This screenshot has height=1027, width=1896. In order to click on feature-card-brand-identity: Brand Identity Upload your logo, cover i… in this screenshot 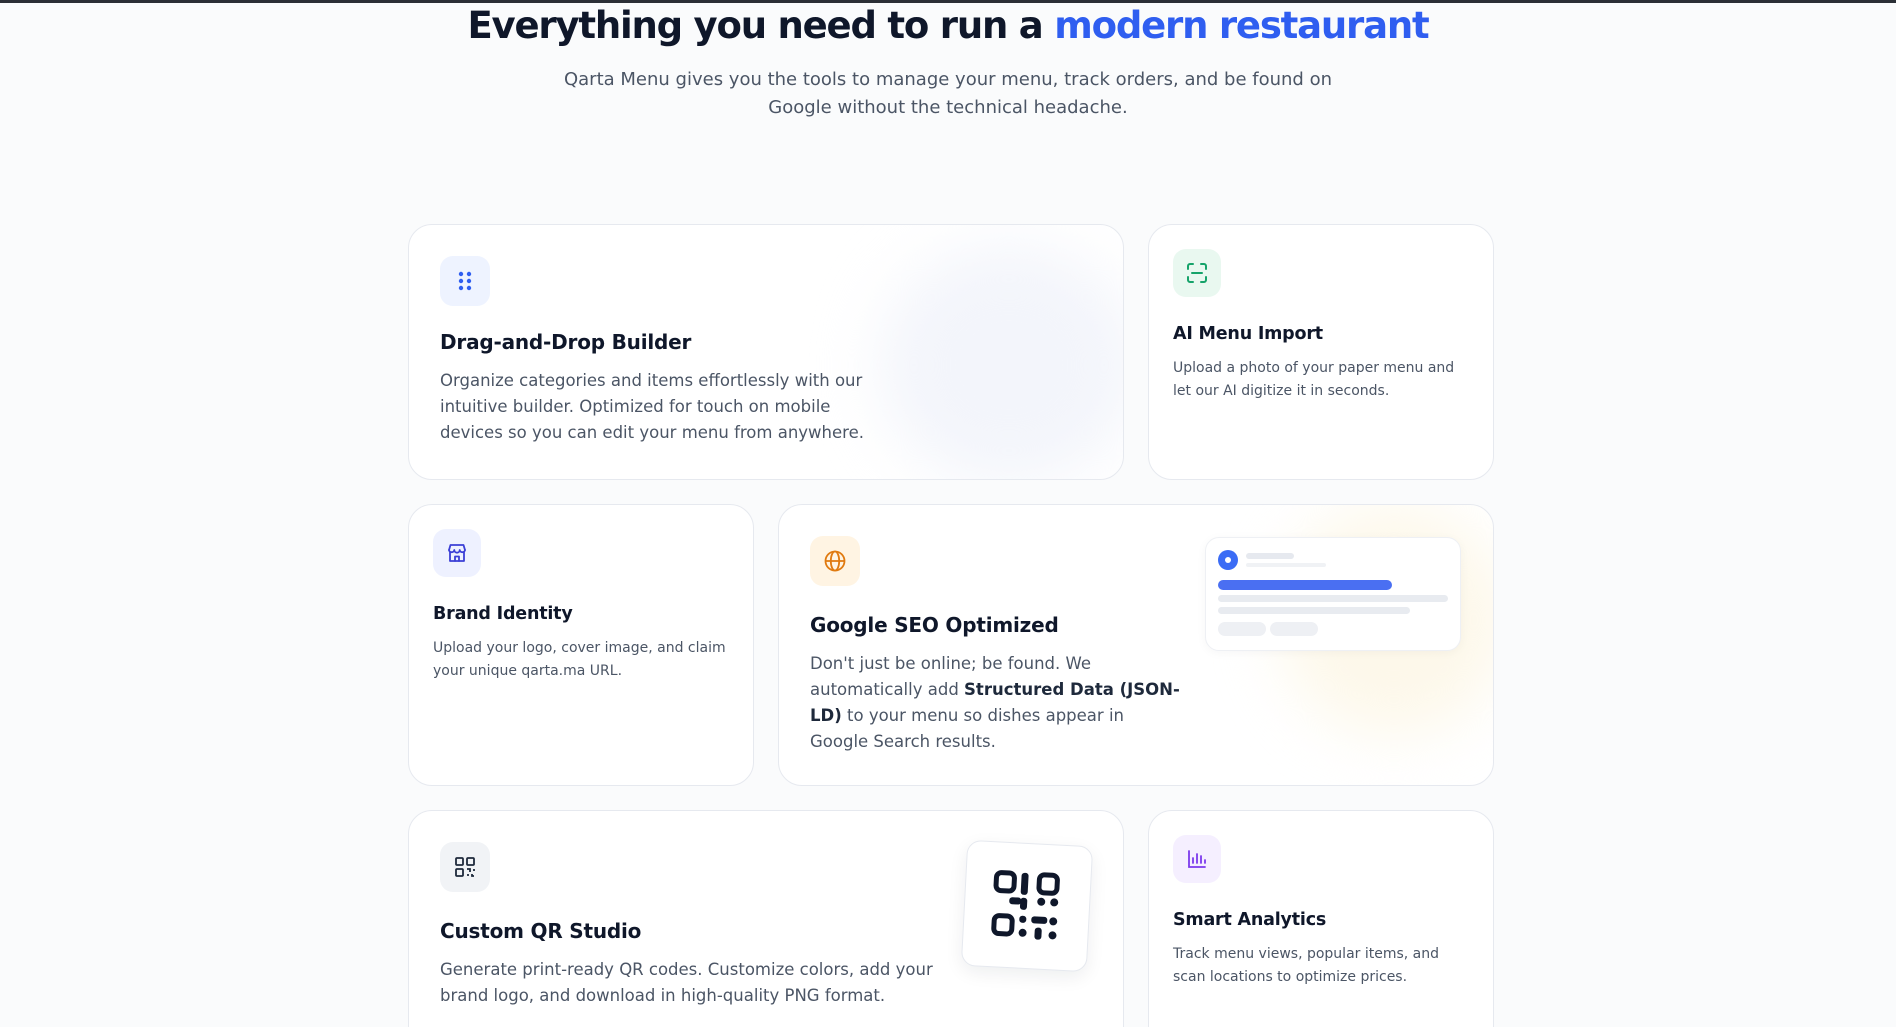, I will do `click(581, 645)`.